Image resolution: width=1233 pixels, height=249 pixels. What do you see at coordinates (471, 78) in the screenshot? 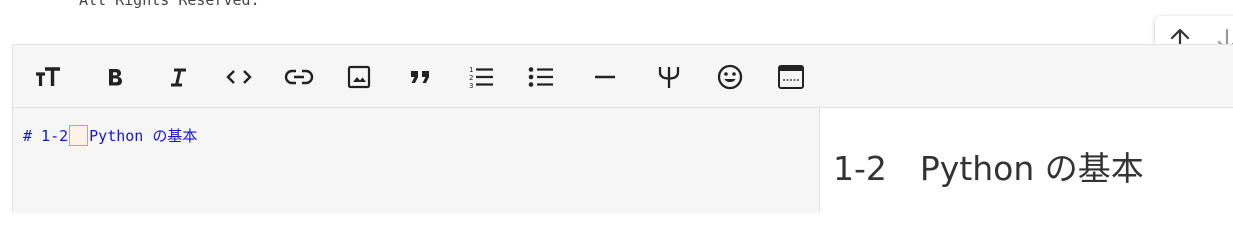
I see `svg-text: 2` at bounding box center [471, 78].